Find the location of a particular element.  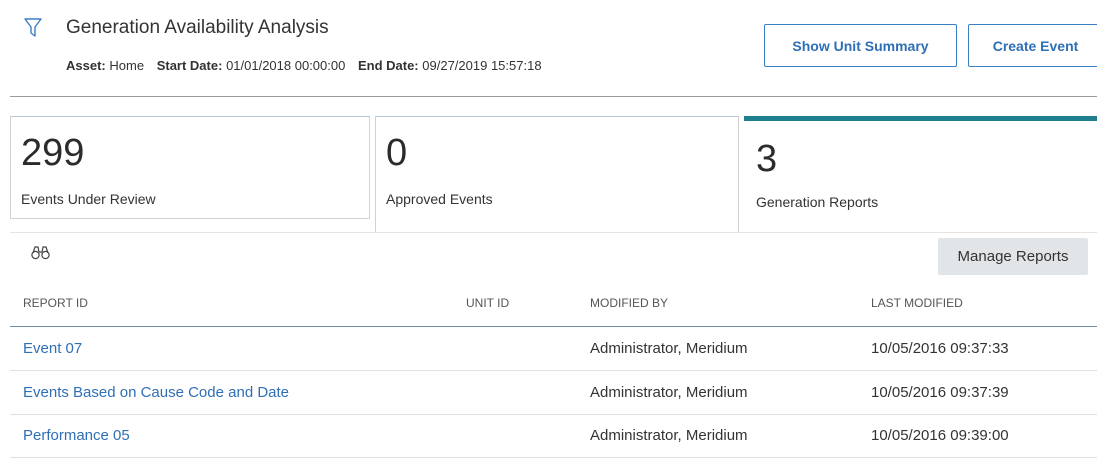

tile-count: 3 is located at coordinates (767, 159).